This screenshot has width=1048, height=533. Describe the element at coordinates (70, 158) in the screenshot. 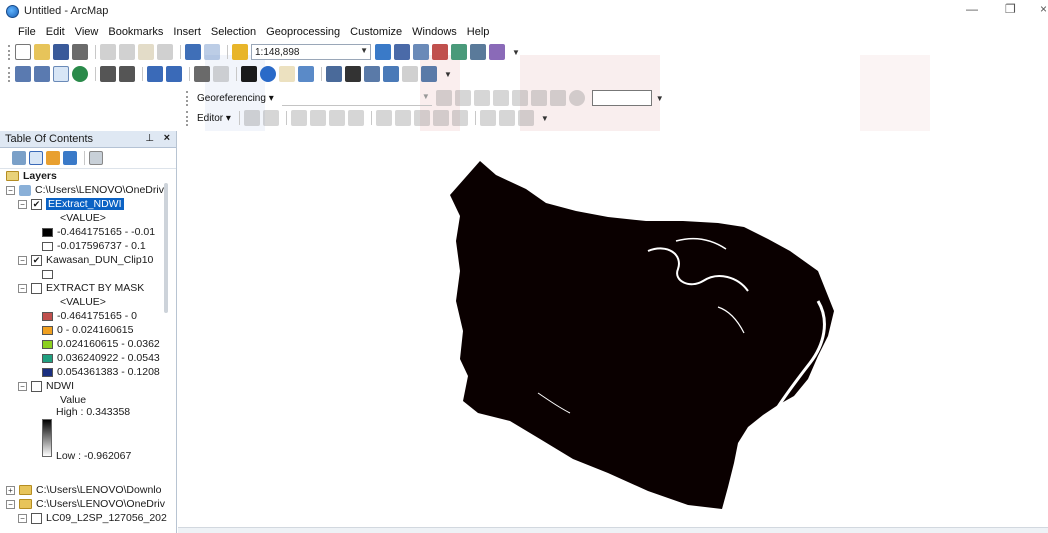

I see `list-by-selection-icon` at that location.